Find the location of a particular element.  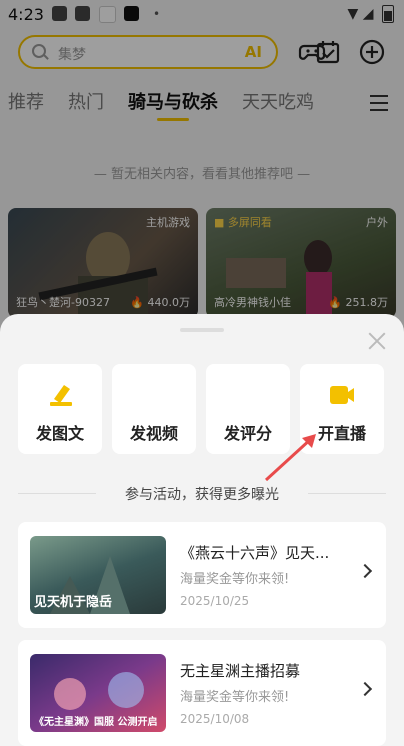

activity-thumbnail: 《无主星渊》国服 公测开启 is located at coordinates (98, 693).